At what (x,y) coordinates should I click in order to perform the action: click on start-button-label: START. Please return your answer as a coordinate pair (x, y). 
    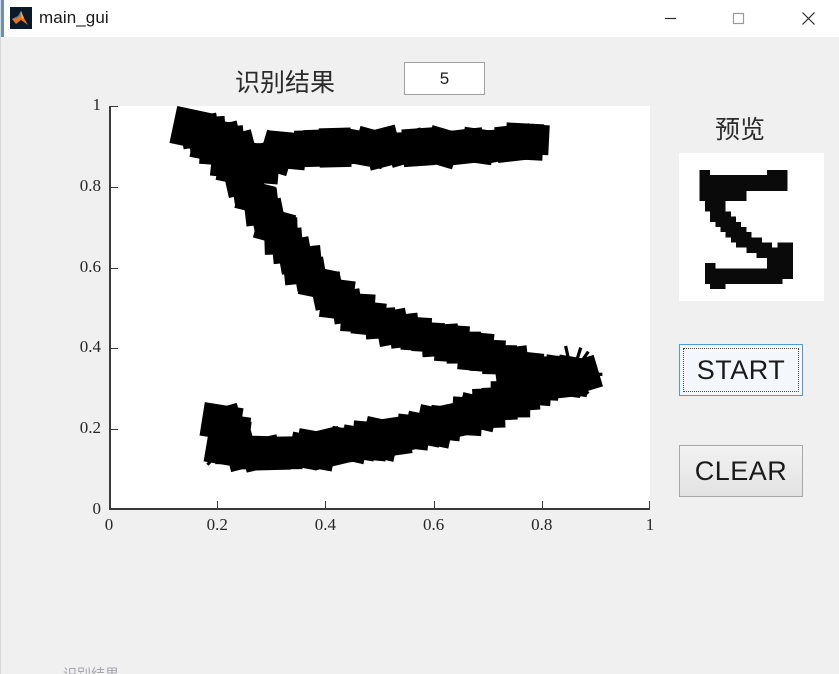
    Looking at the image, I should click on (741, 369).